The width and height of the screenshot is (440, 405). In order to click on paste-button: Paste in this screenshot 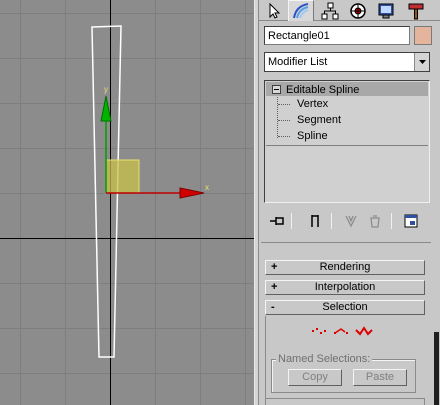, I will do `click(380, 377)`.